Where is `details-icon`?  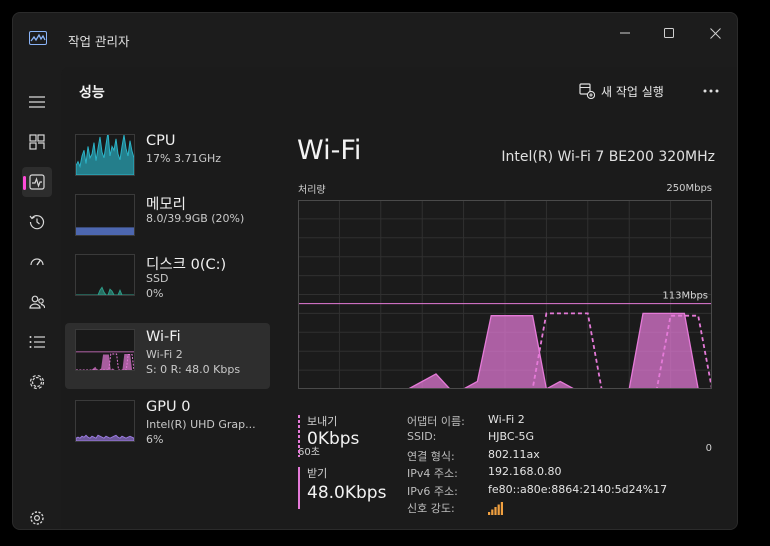 details-icon is located at coordinates (37, 342).